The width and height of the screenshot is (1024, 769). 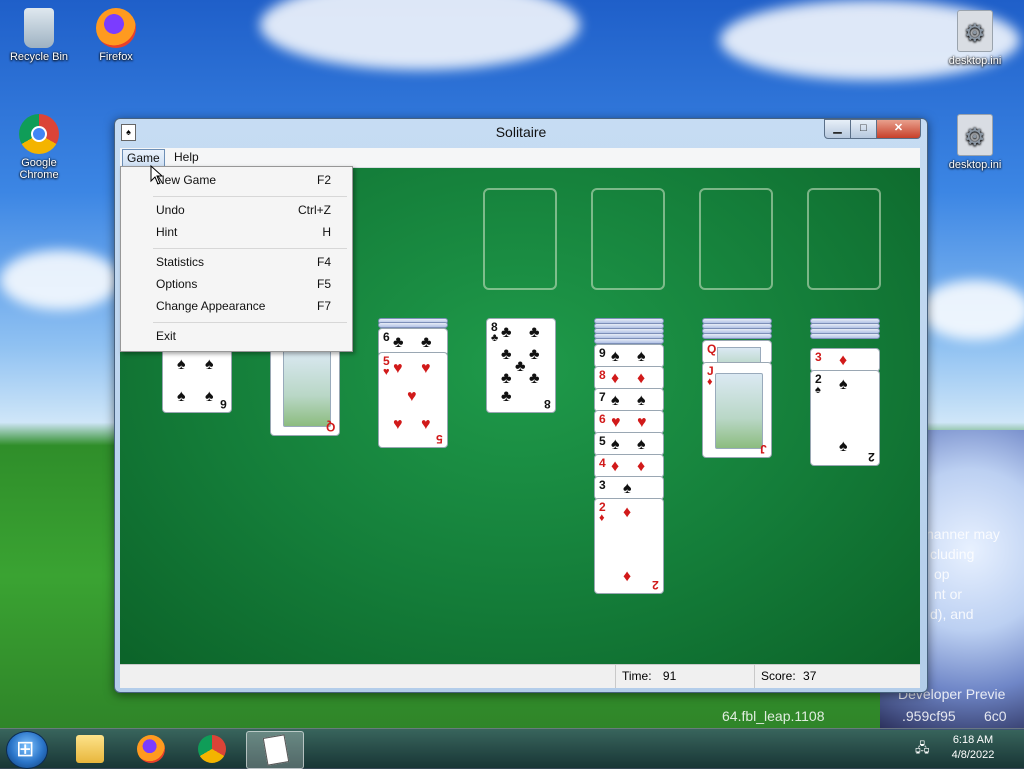 What do you see at coordinates (170, 210) in the screenshot?
I see `menu-item-label: Undo` at bounding box center [170, 210].